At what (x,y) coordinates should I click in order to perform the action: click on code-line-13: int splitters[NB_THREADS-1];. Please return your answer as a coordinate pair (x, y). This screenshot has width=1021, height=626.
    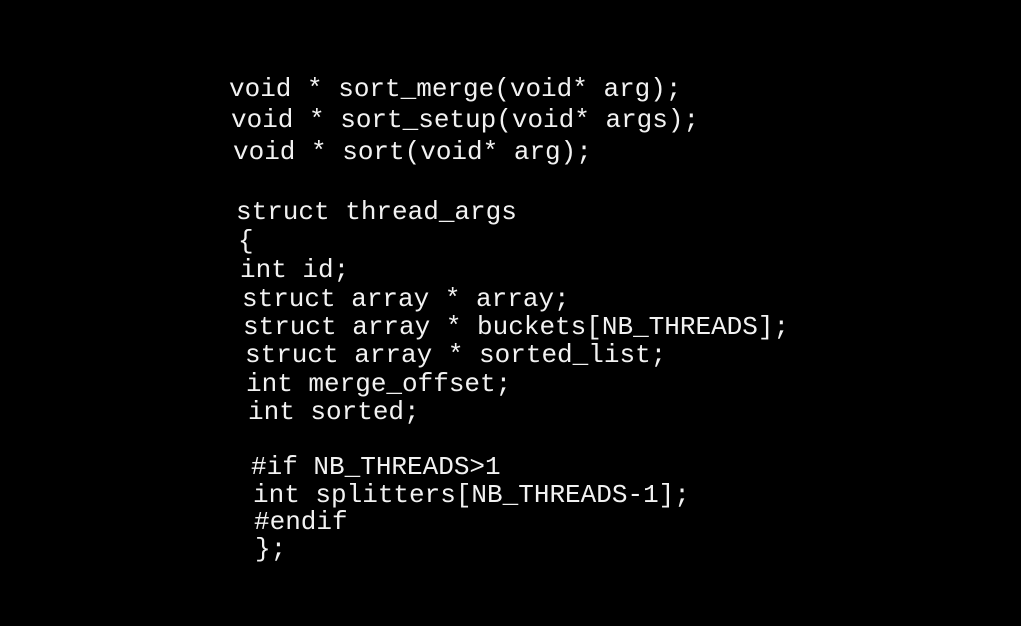
    Looking at the image, I should click on (471, 495).